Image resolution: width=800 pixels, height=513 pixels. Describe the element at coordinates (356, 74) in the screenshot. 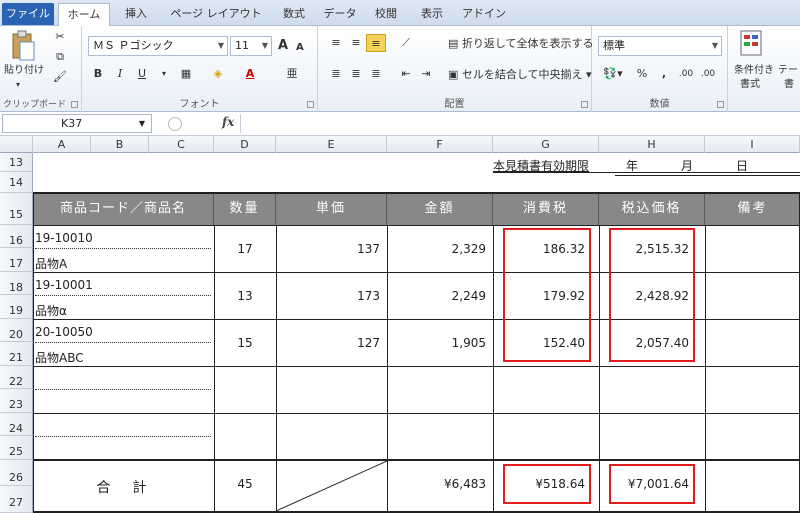

I see `align-center-icon: ≣` at that location.